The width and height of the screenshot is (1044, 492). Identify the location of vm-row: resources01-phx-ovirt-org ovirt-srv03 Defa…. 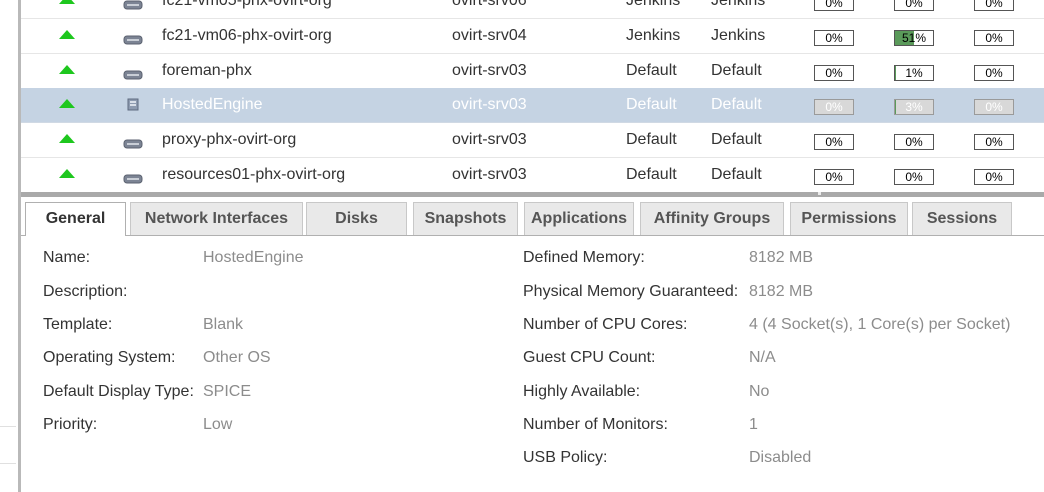
(532, 175).